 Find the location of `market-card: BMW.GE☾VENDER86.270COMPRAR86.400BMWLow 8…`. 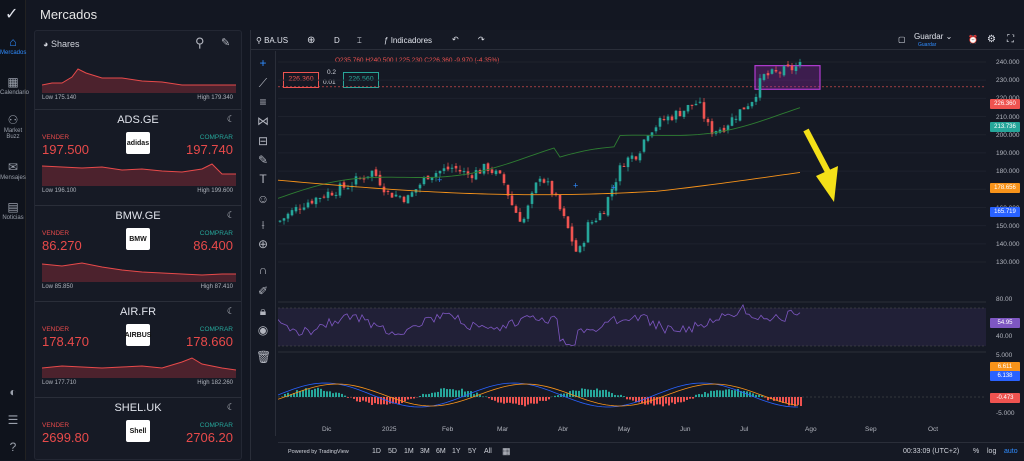

market-card: BMW.GE☾VENDER86.270COMPRAR86.400BMWLow 8… is located at coordinates (138, 253).